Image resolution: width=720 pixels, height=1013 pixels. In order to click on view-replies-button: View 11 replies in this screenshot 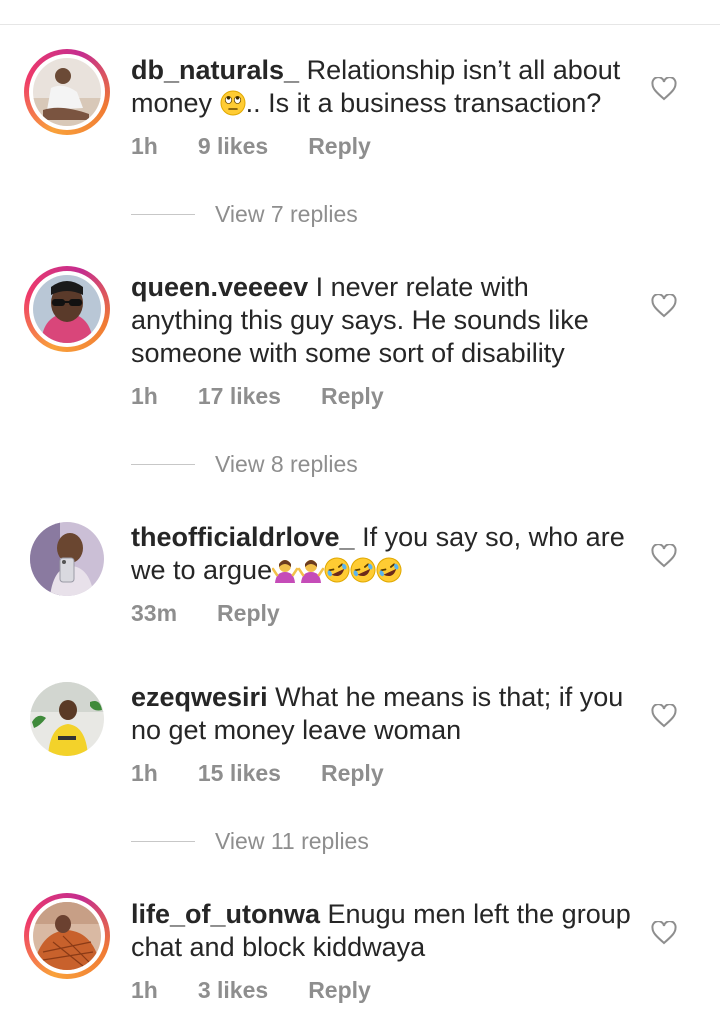, I will do `click(250, 841)`.